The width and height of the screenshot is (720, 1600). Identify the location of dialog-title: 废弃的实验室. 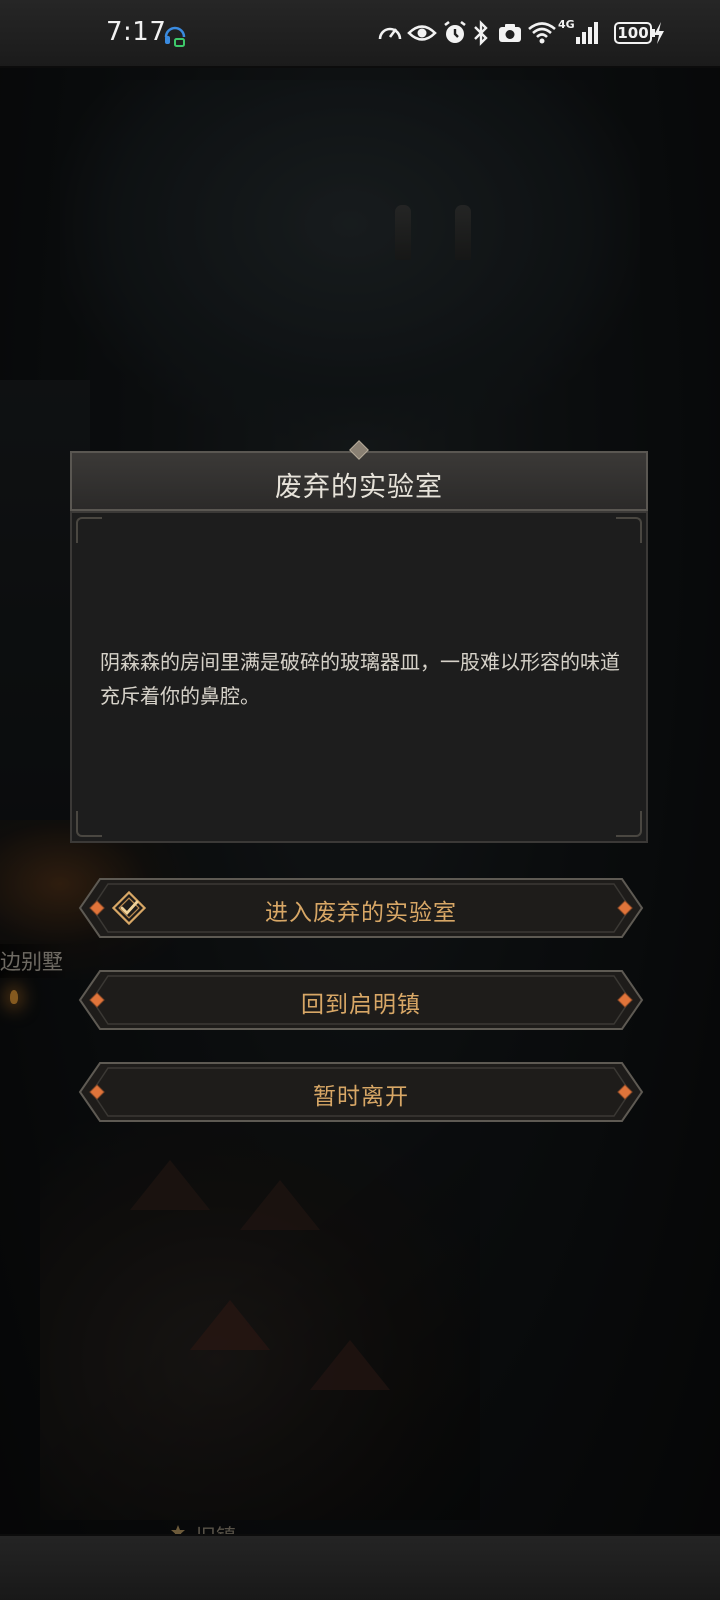
(359, 487).